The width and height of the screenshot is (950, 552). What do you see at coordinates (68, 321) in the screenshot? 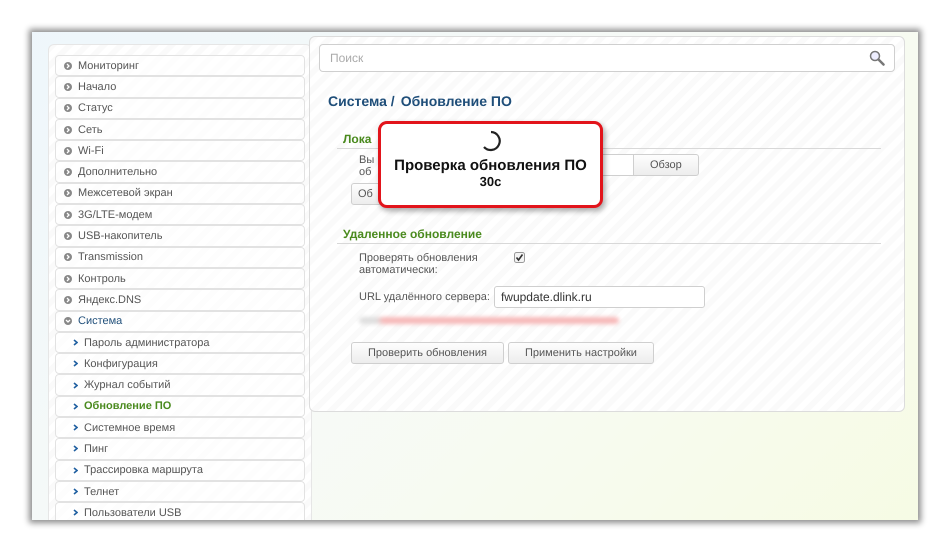
I see `chevron-down-icon` at bounding box center [68, 321].